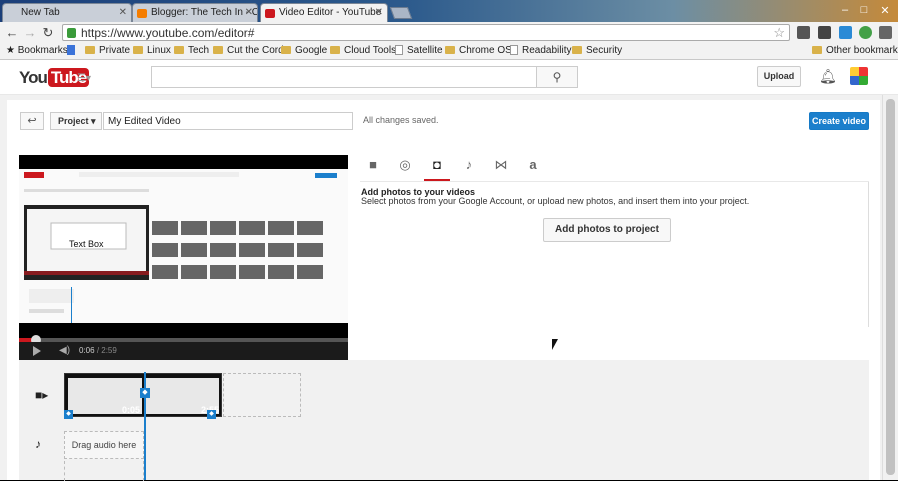 This screenshot has height=481, width=898. Describe the element at coordinates (211, 414) in the screenshot. I see `clip-trim-end-handle: ◆` at that location.